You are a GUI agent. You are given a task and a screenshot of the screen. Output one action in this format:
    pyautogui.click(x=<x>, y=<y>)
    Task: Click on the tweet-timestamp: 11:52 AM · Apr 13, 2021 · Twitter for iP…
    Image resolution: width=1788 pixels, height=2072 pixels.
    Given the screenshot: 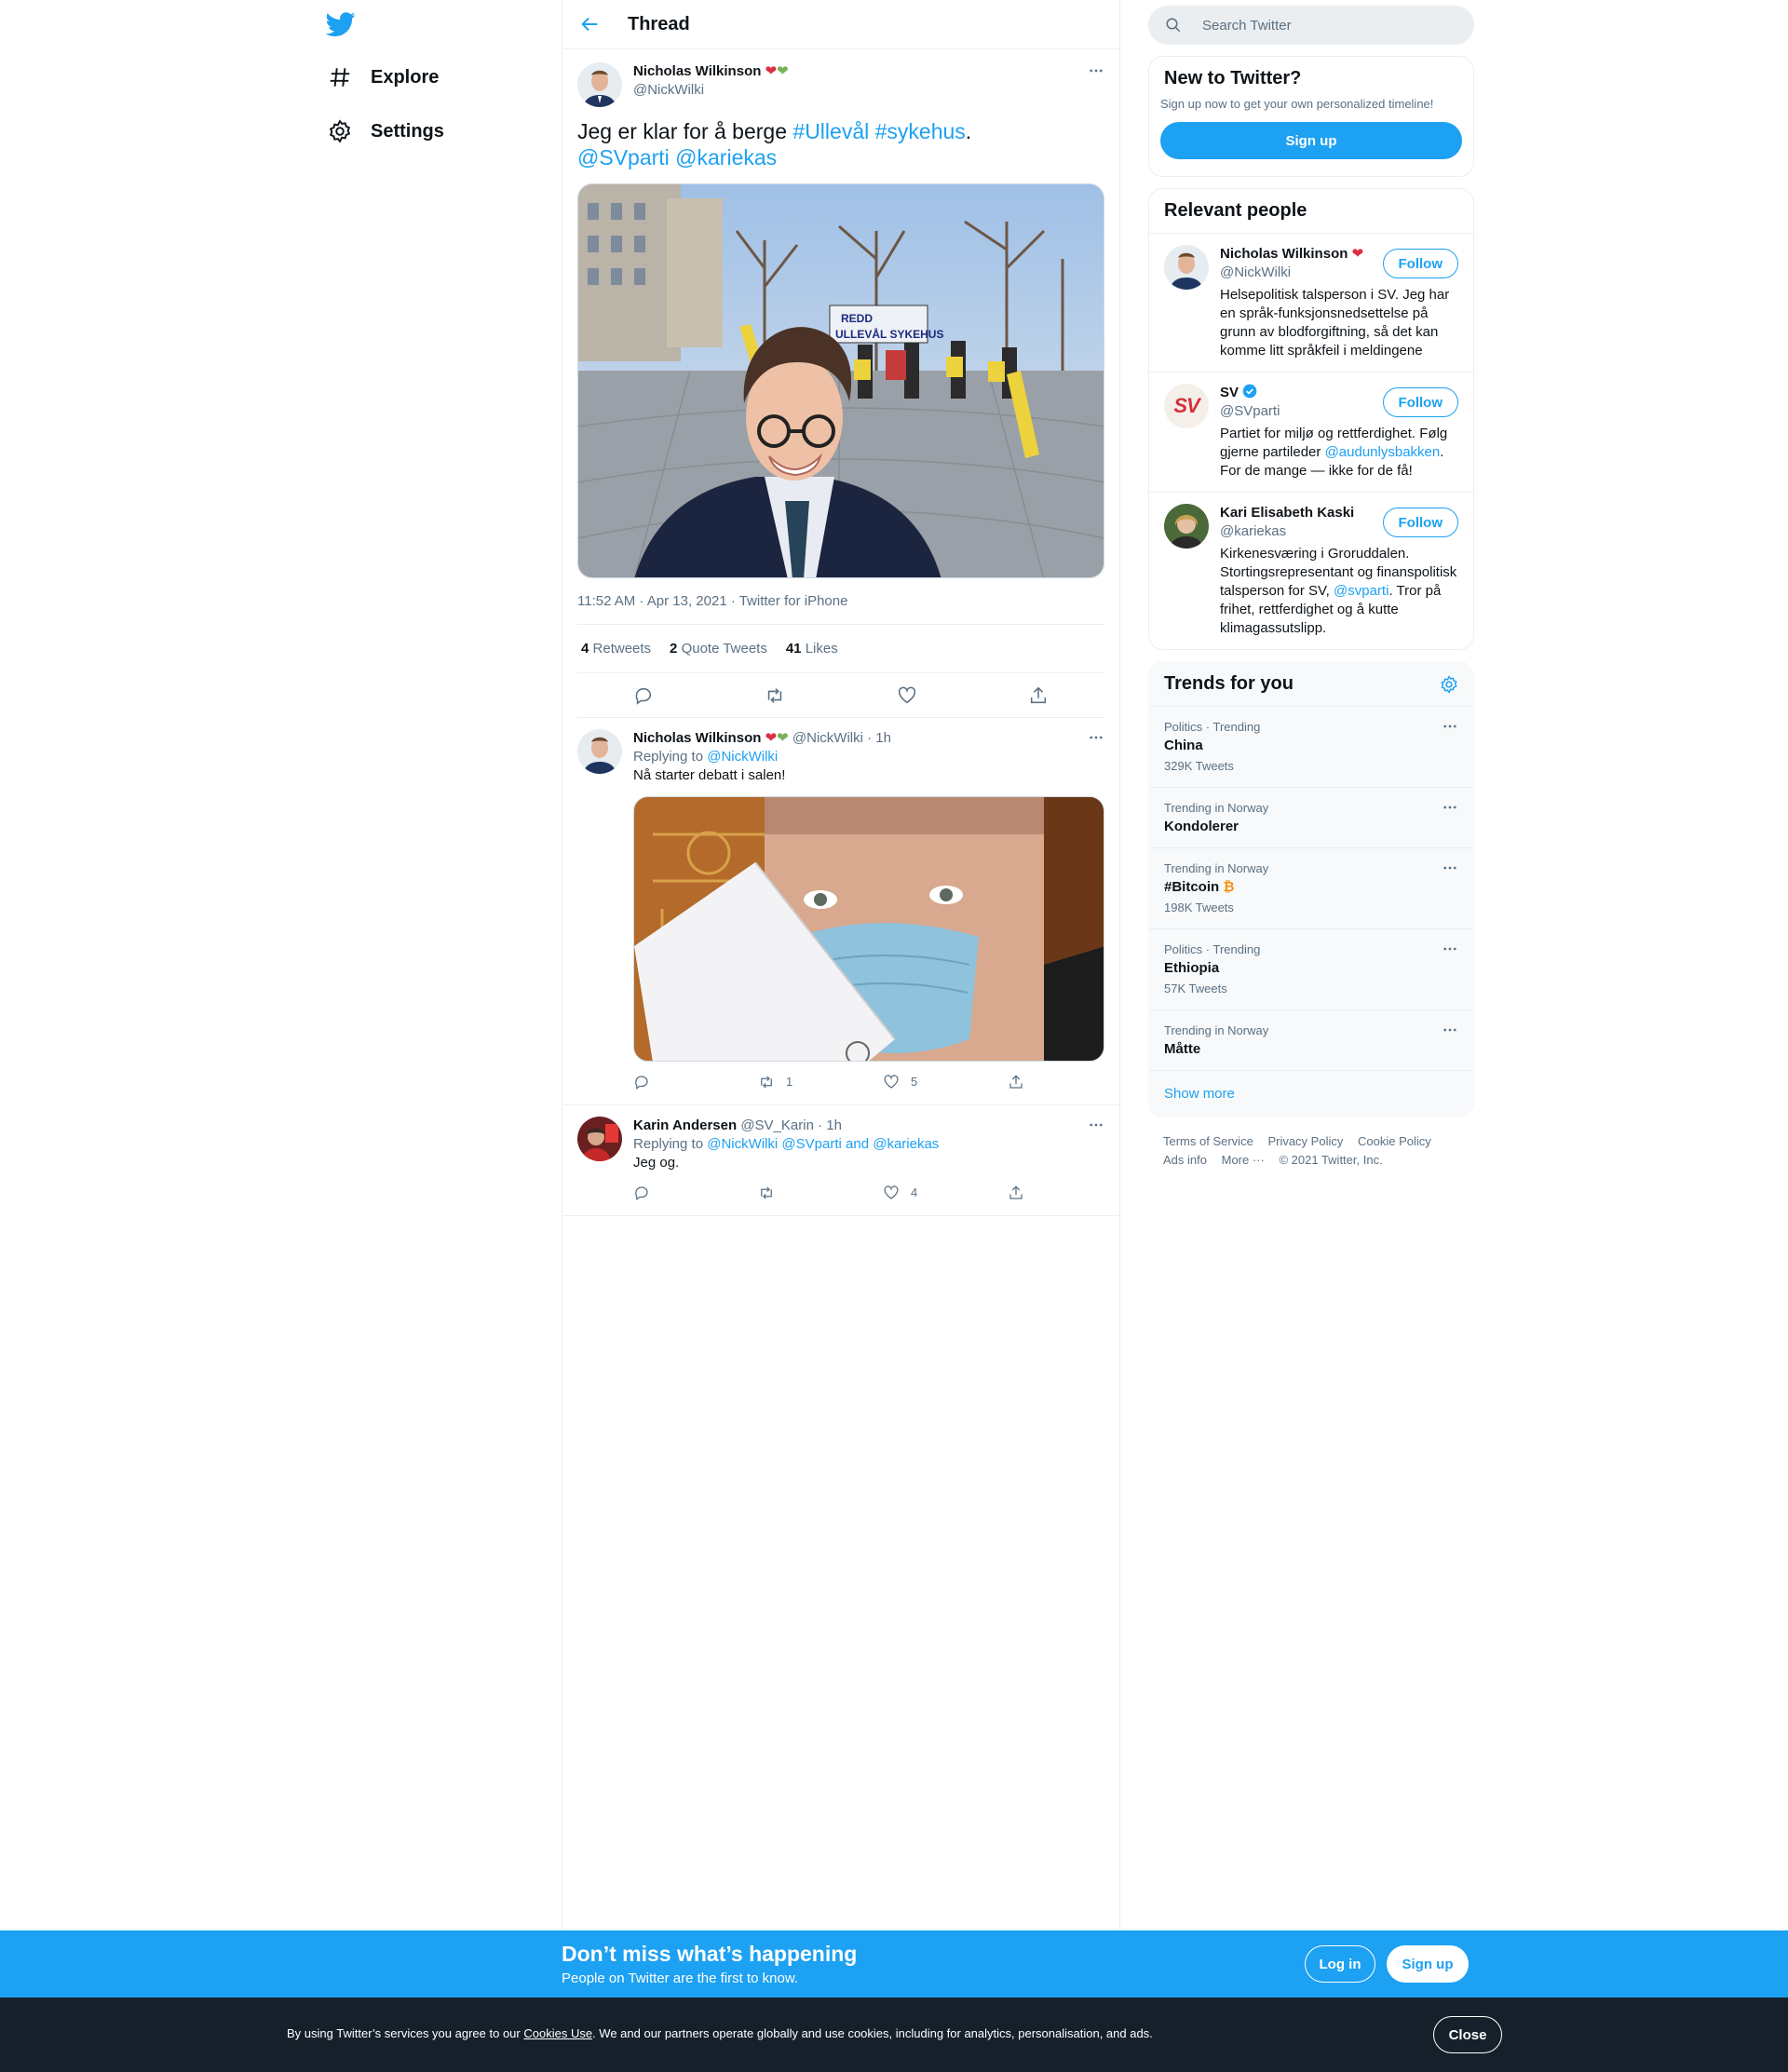 What is the action you would take?
    pyautogui.click(x=840, y=609)
    